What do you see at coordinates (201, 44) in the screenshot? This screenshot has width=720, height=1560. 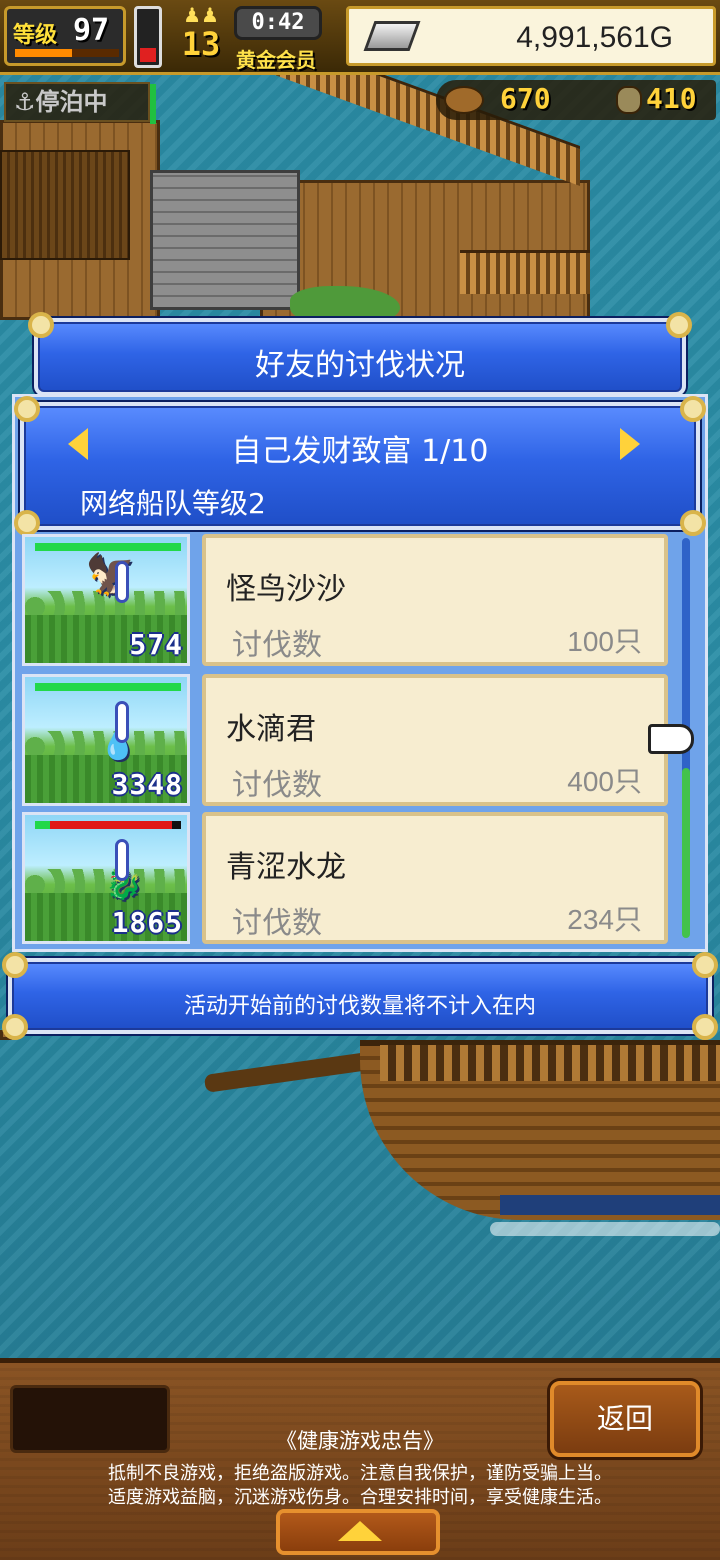 I see `crew-value: 13` at bounding box center [201, 44].